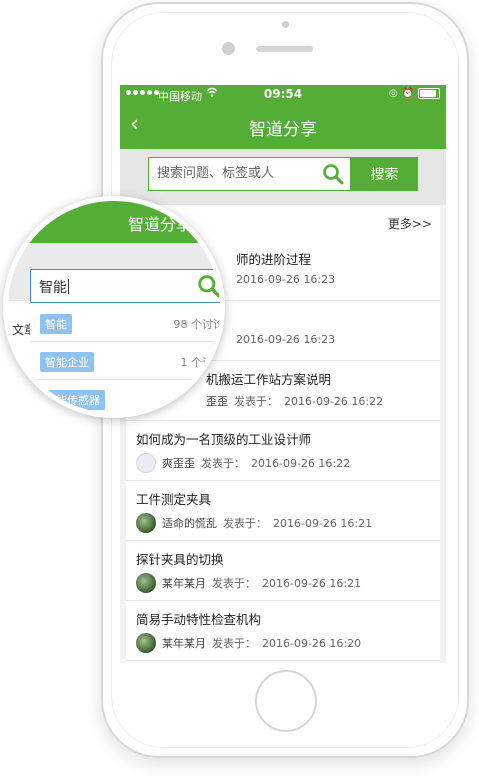 The height and width of the screenshot is (778, 479). I want to click on item-author: 适命的慌乱, so click(189, 523).